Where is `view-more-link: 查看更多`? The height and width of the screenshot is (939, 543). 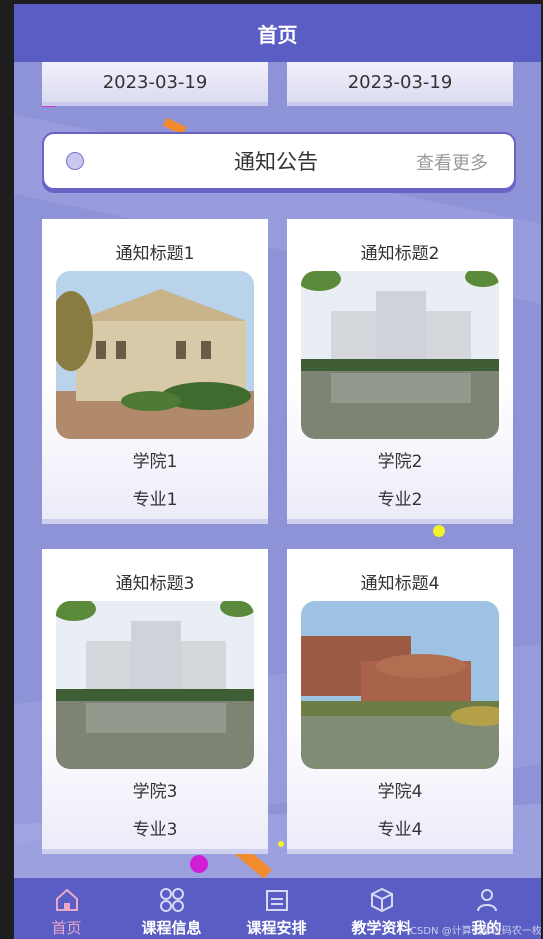 view-more-link: 查看更多 is located at coordinates (452, 162).